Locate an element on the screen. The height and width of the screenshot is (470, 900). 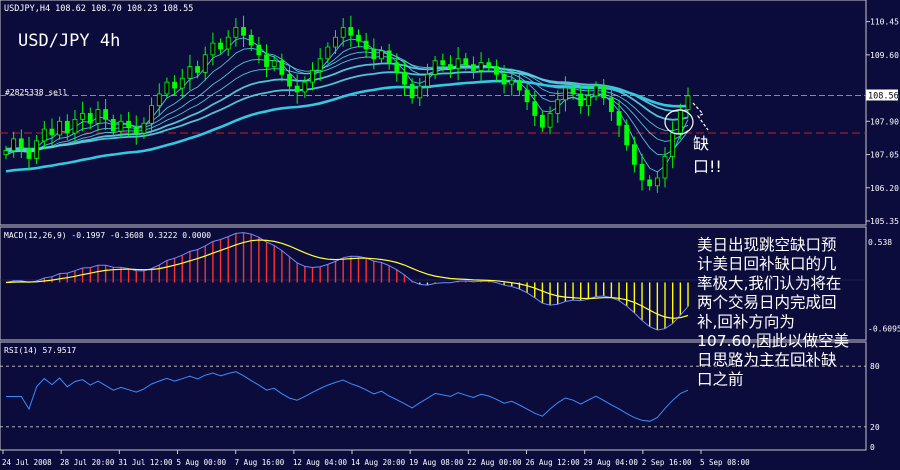
rsi-indicator is located at coordinates (347, 396).